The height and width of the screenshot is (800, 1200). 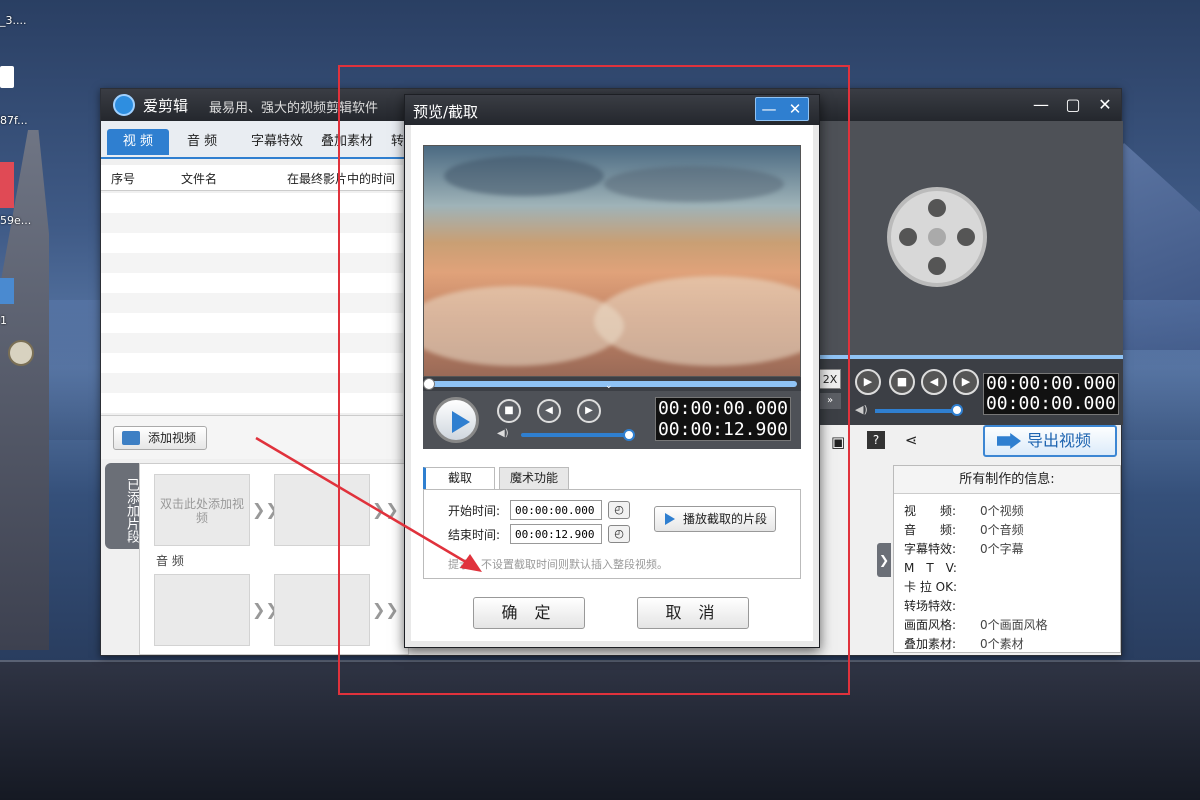 I want to click on info-label-overlay: 叠加素材:, so click(x=930, y=644).